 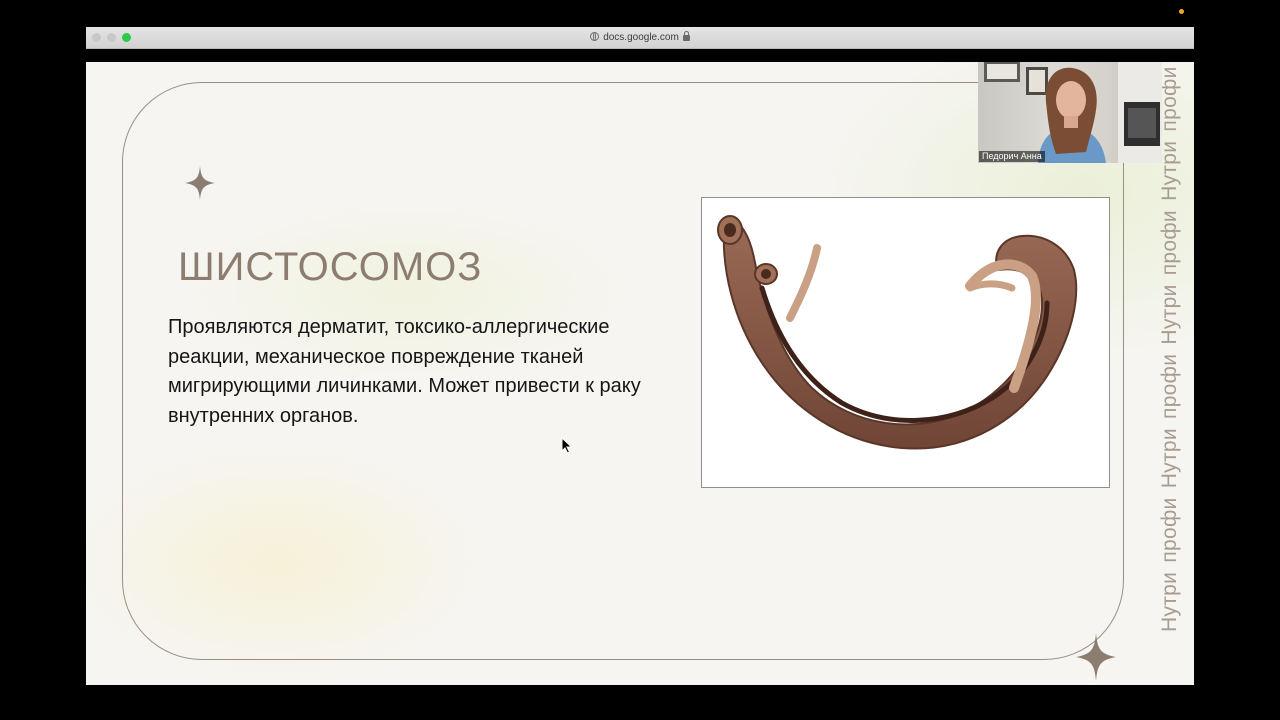 I want to click on recording-indicator-icon, so click(x=1181, y=11).